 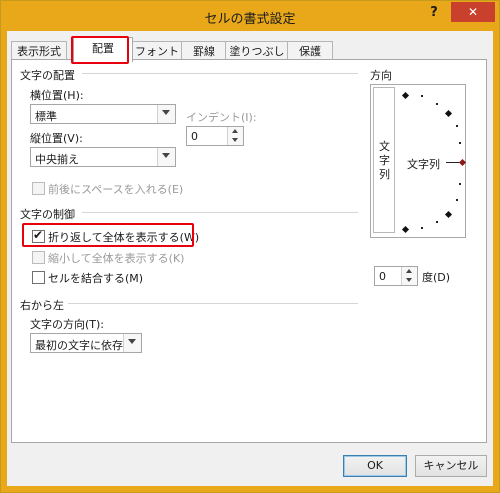 I want to click on cancel-button: キャンセル, so click(x=451, y=466).